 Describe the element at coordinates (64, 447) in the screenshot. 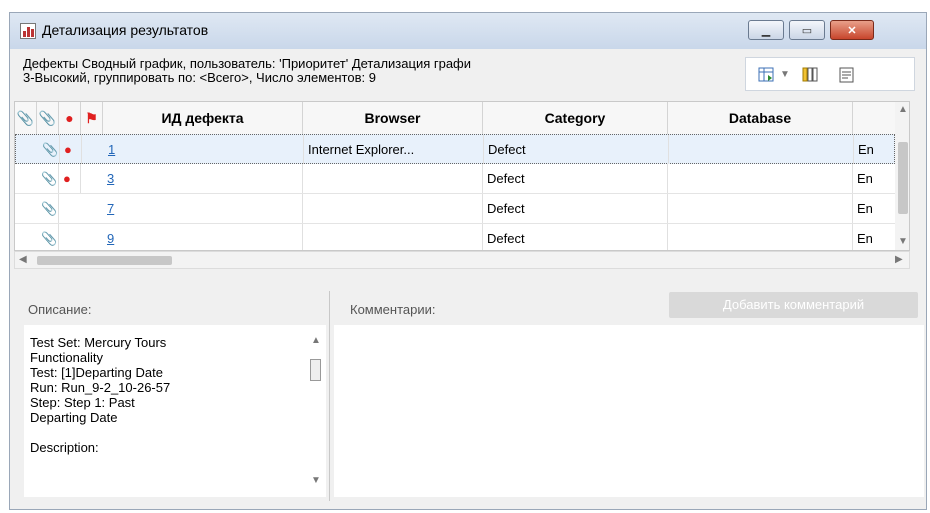

I see `description-line: Description:` at that location.